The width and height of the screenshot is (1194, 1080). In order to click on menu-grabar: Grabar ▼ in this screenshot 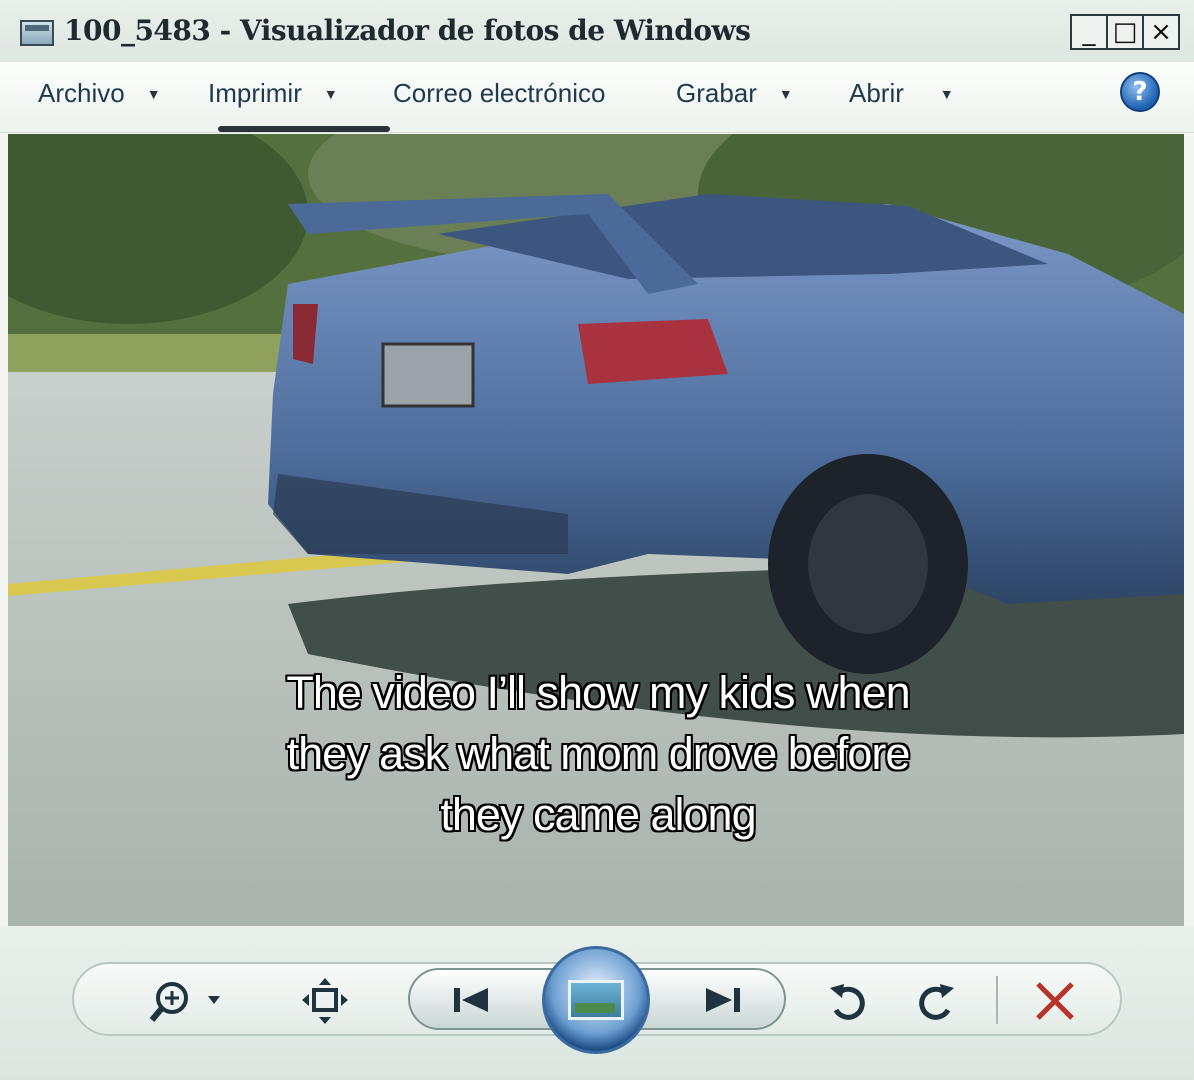, I will do `click(734, 93)`.